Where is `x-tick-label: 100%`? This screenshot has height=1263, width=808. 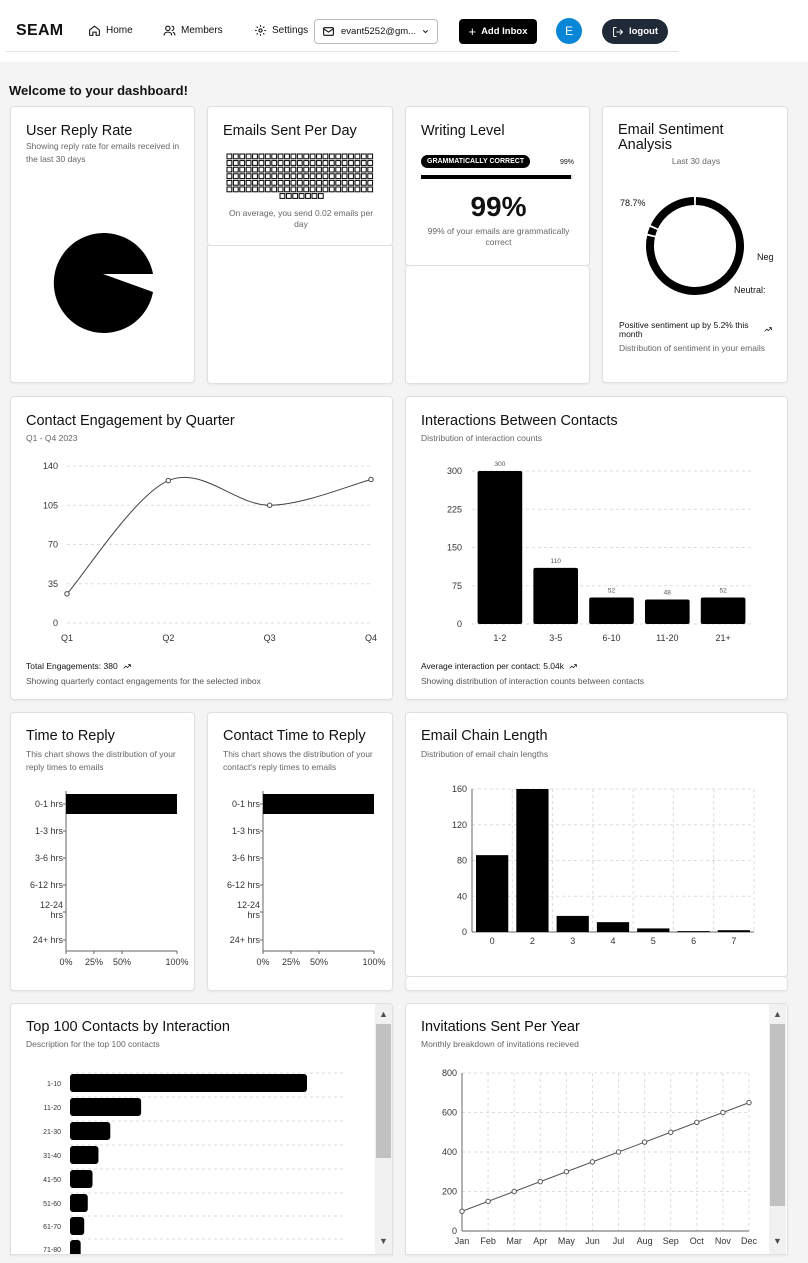
x-tick-label: 100% is located at coordinates (176, 962).